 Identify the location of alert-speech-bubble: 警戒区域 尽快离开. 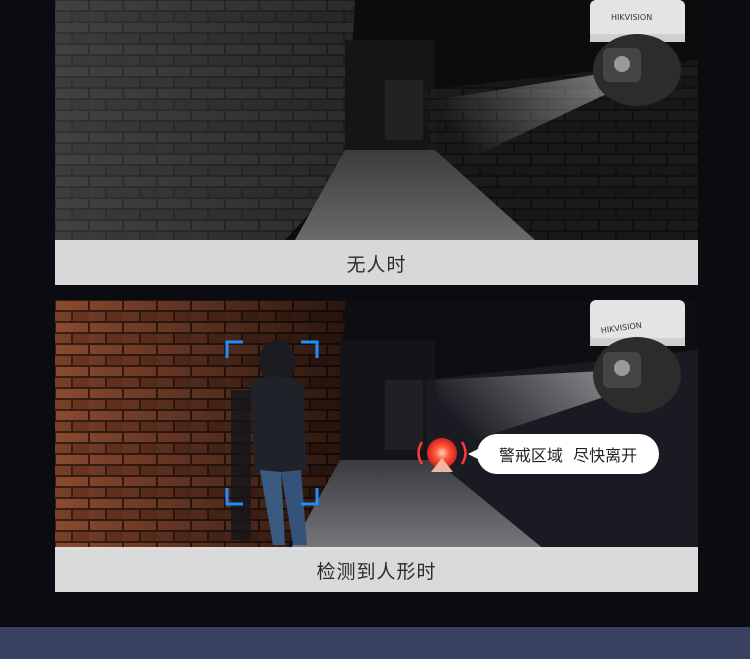
(563, 454).